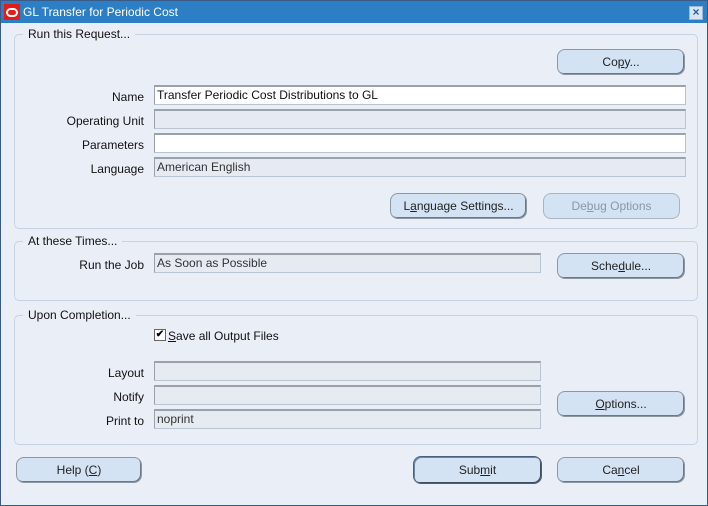 The image size is (708, 506). I want to click on notify-input, so click(347, 395).